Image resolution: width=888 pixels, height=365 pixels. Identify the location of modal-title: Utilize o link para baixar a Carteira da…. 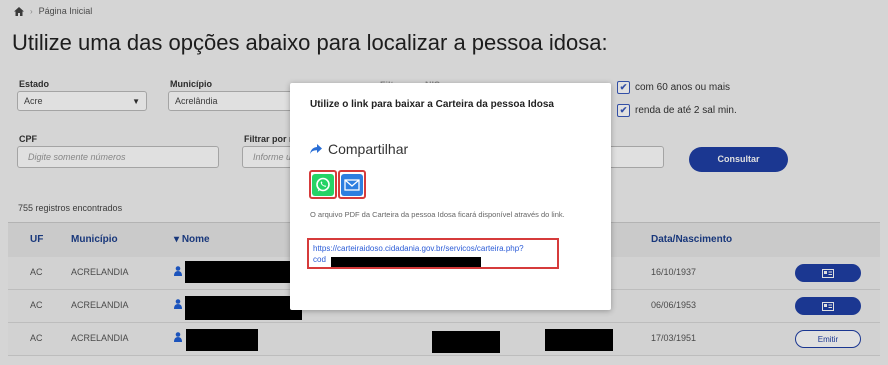
(432, 104).